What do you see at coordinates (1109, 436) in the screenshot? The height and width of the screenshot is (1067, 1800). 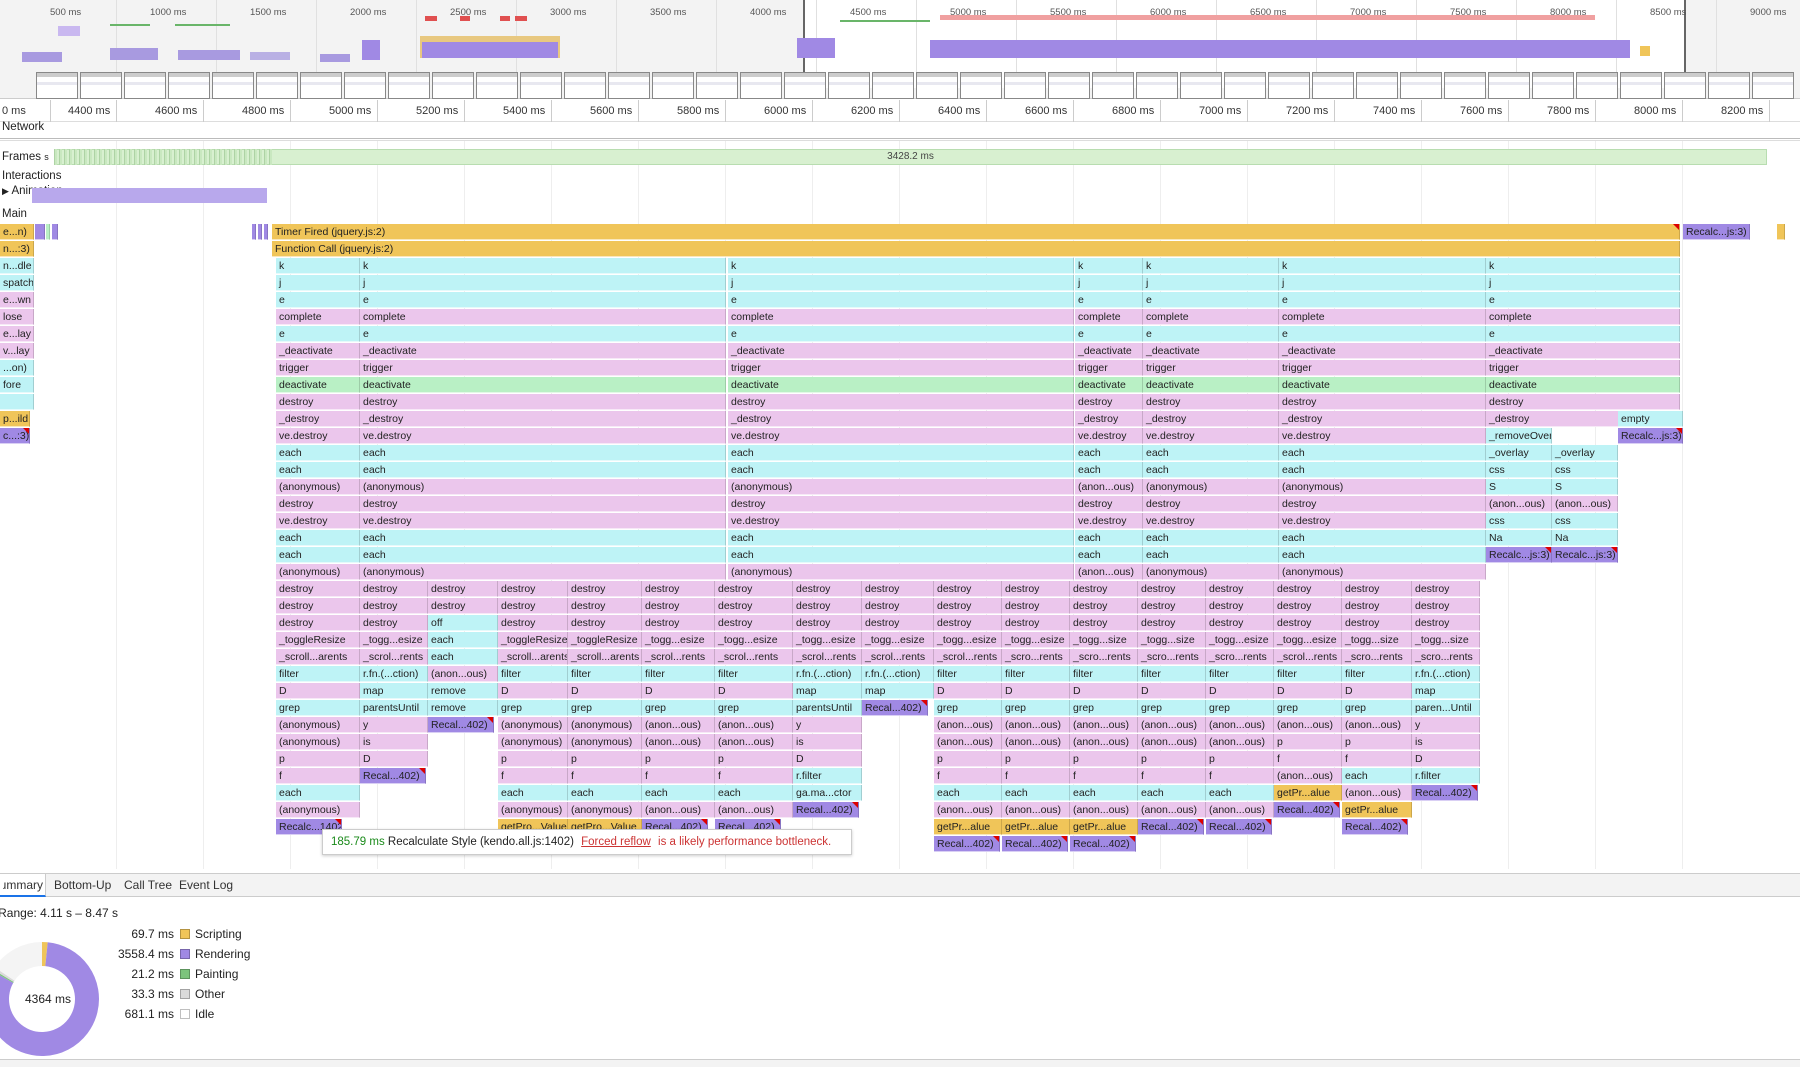 I see `flame-event: ve.destroy` at bounding box center [1109, 436].